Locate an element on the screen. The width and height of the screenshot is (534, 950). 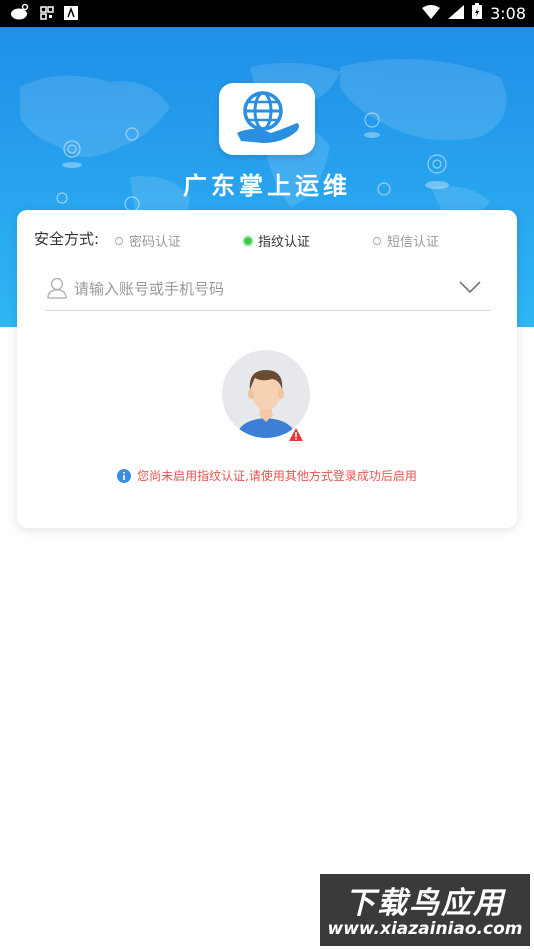
option-sms: 短信认证 is located at coordinates (406, 240).